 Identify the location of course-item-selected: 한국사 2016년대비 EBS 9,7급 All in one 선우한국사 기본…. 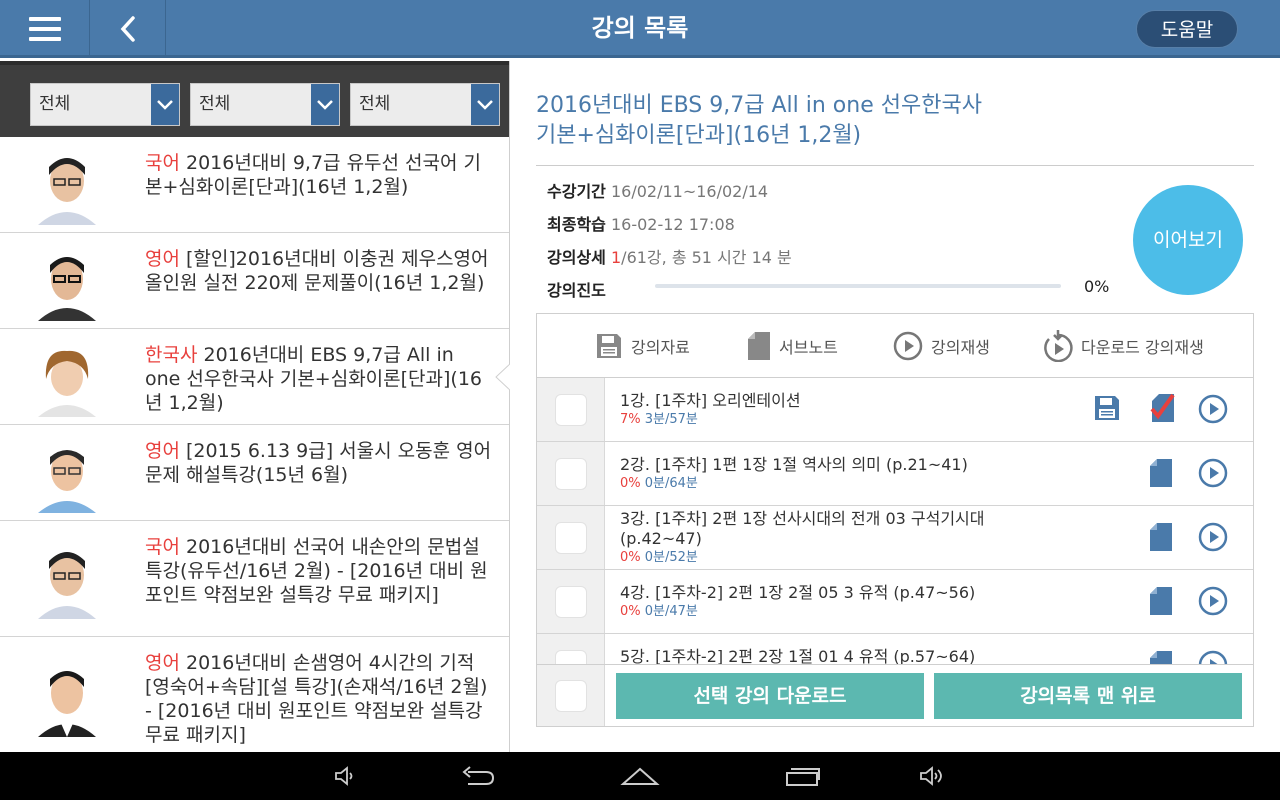
(254, 377).